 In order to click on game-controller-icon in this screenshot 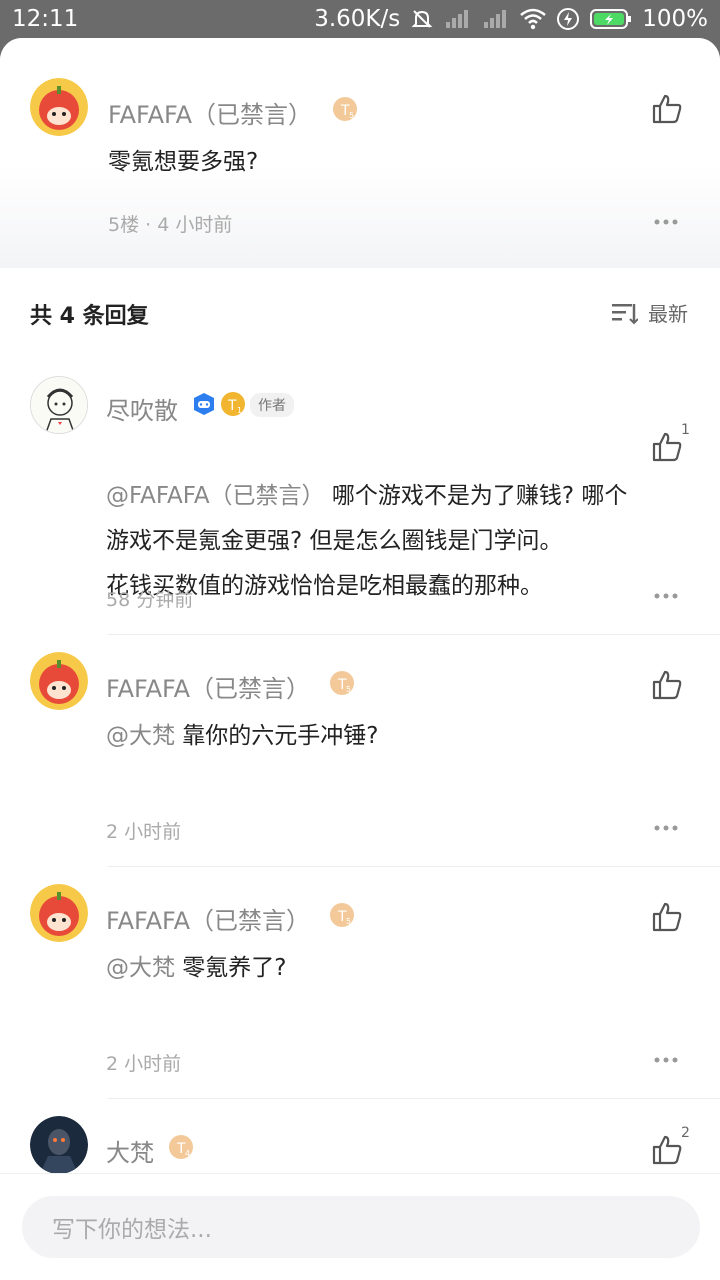, I will do `click(204, 404)`.